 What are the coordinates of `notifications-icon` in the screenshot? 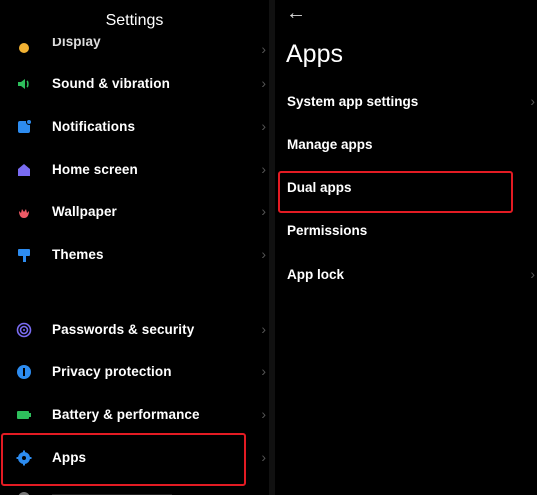 It's located at (25, 126).